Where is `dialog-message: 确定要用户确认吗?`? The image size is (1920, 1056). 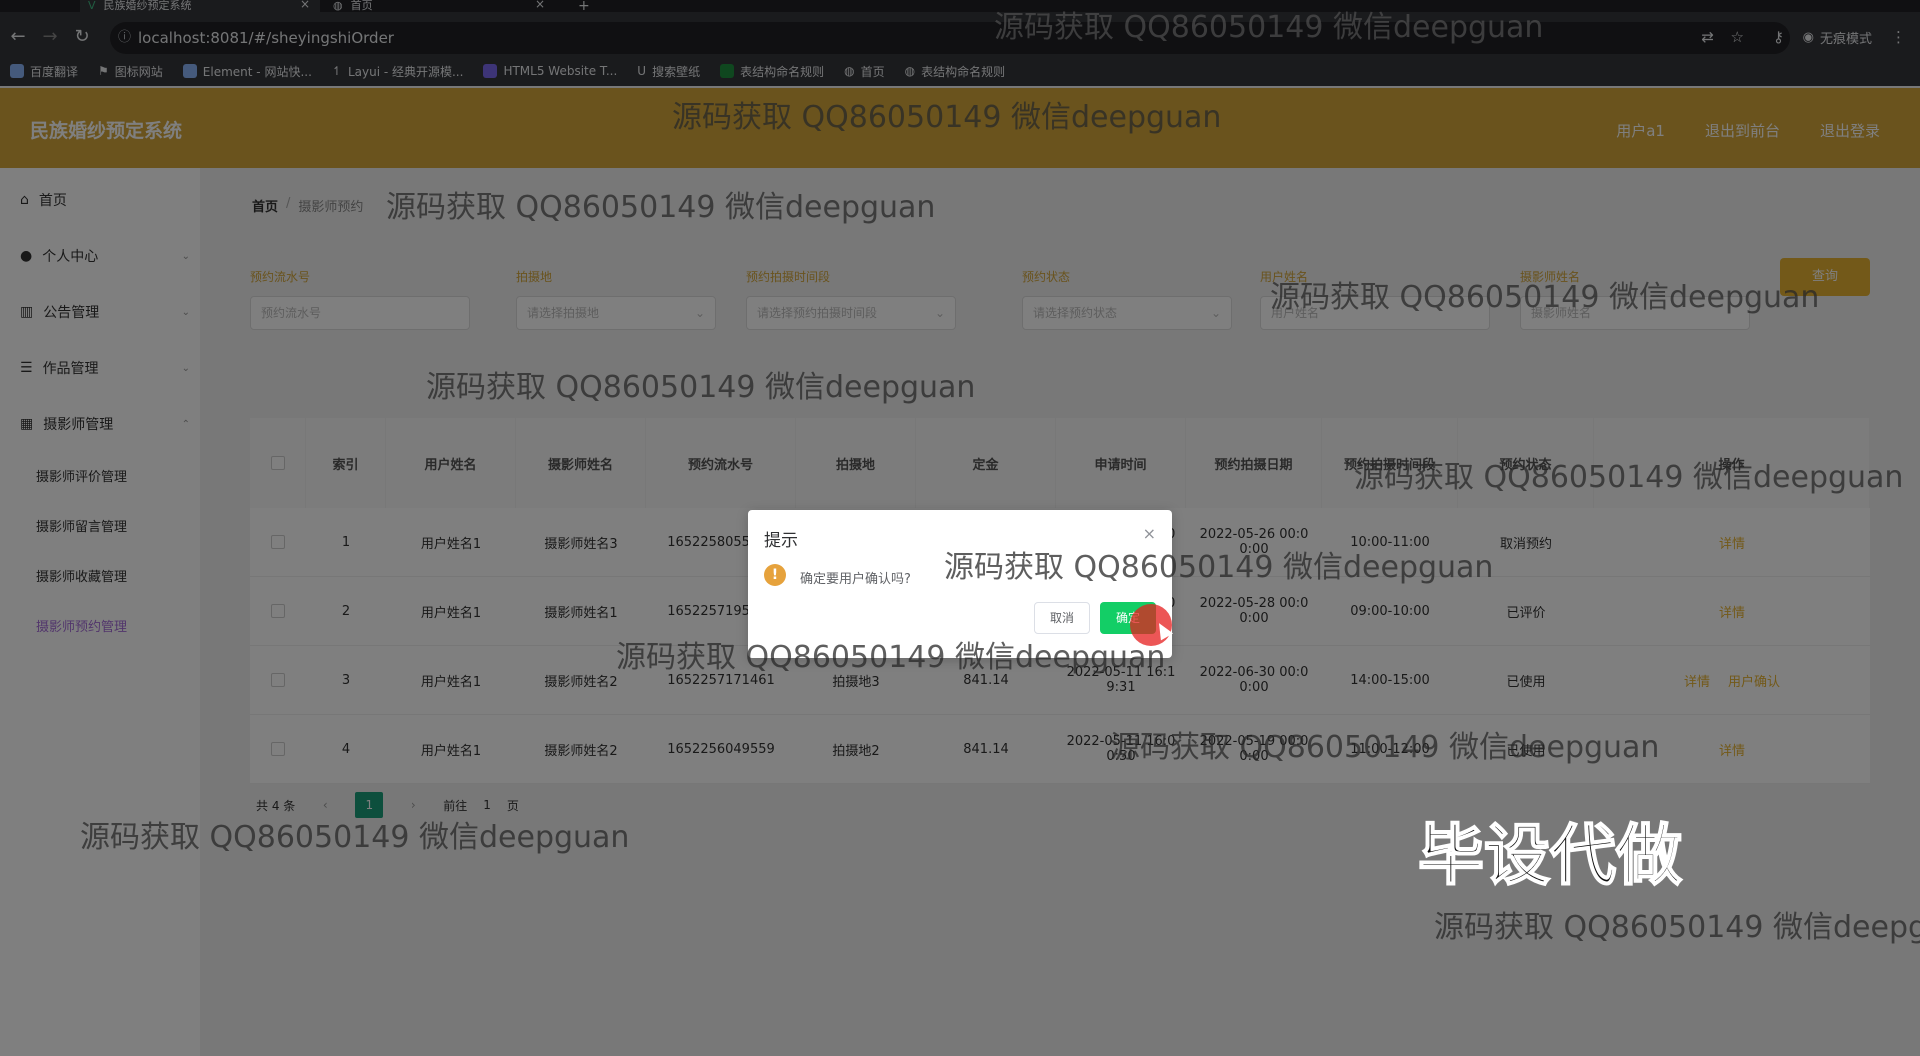 dialog-message: 确定要用户确认吗? is located at coordinates (855, 579).